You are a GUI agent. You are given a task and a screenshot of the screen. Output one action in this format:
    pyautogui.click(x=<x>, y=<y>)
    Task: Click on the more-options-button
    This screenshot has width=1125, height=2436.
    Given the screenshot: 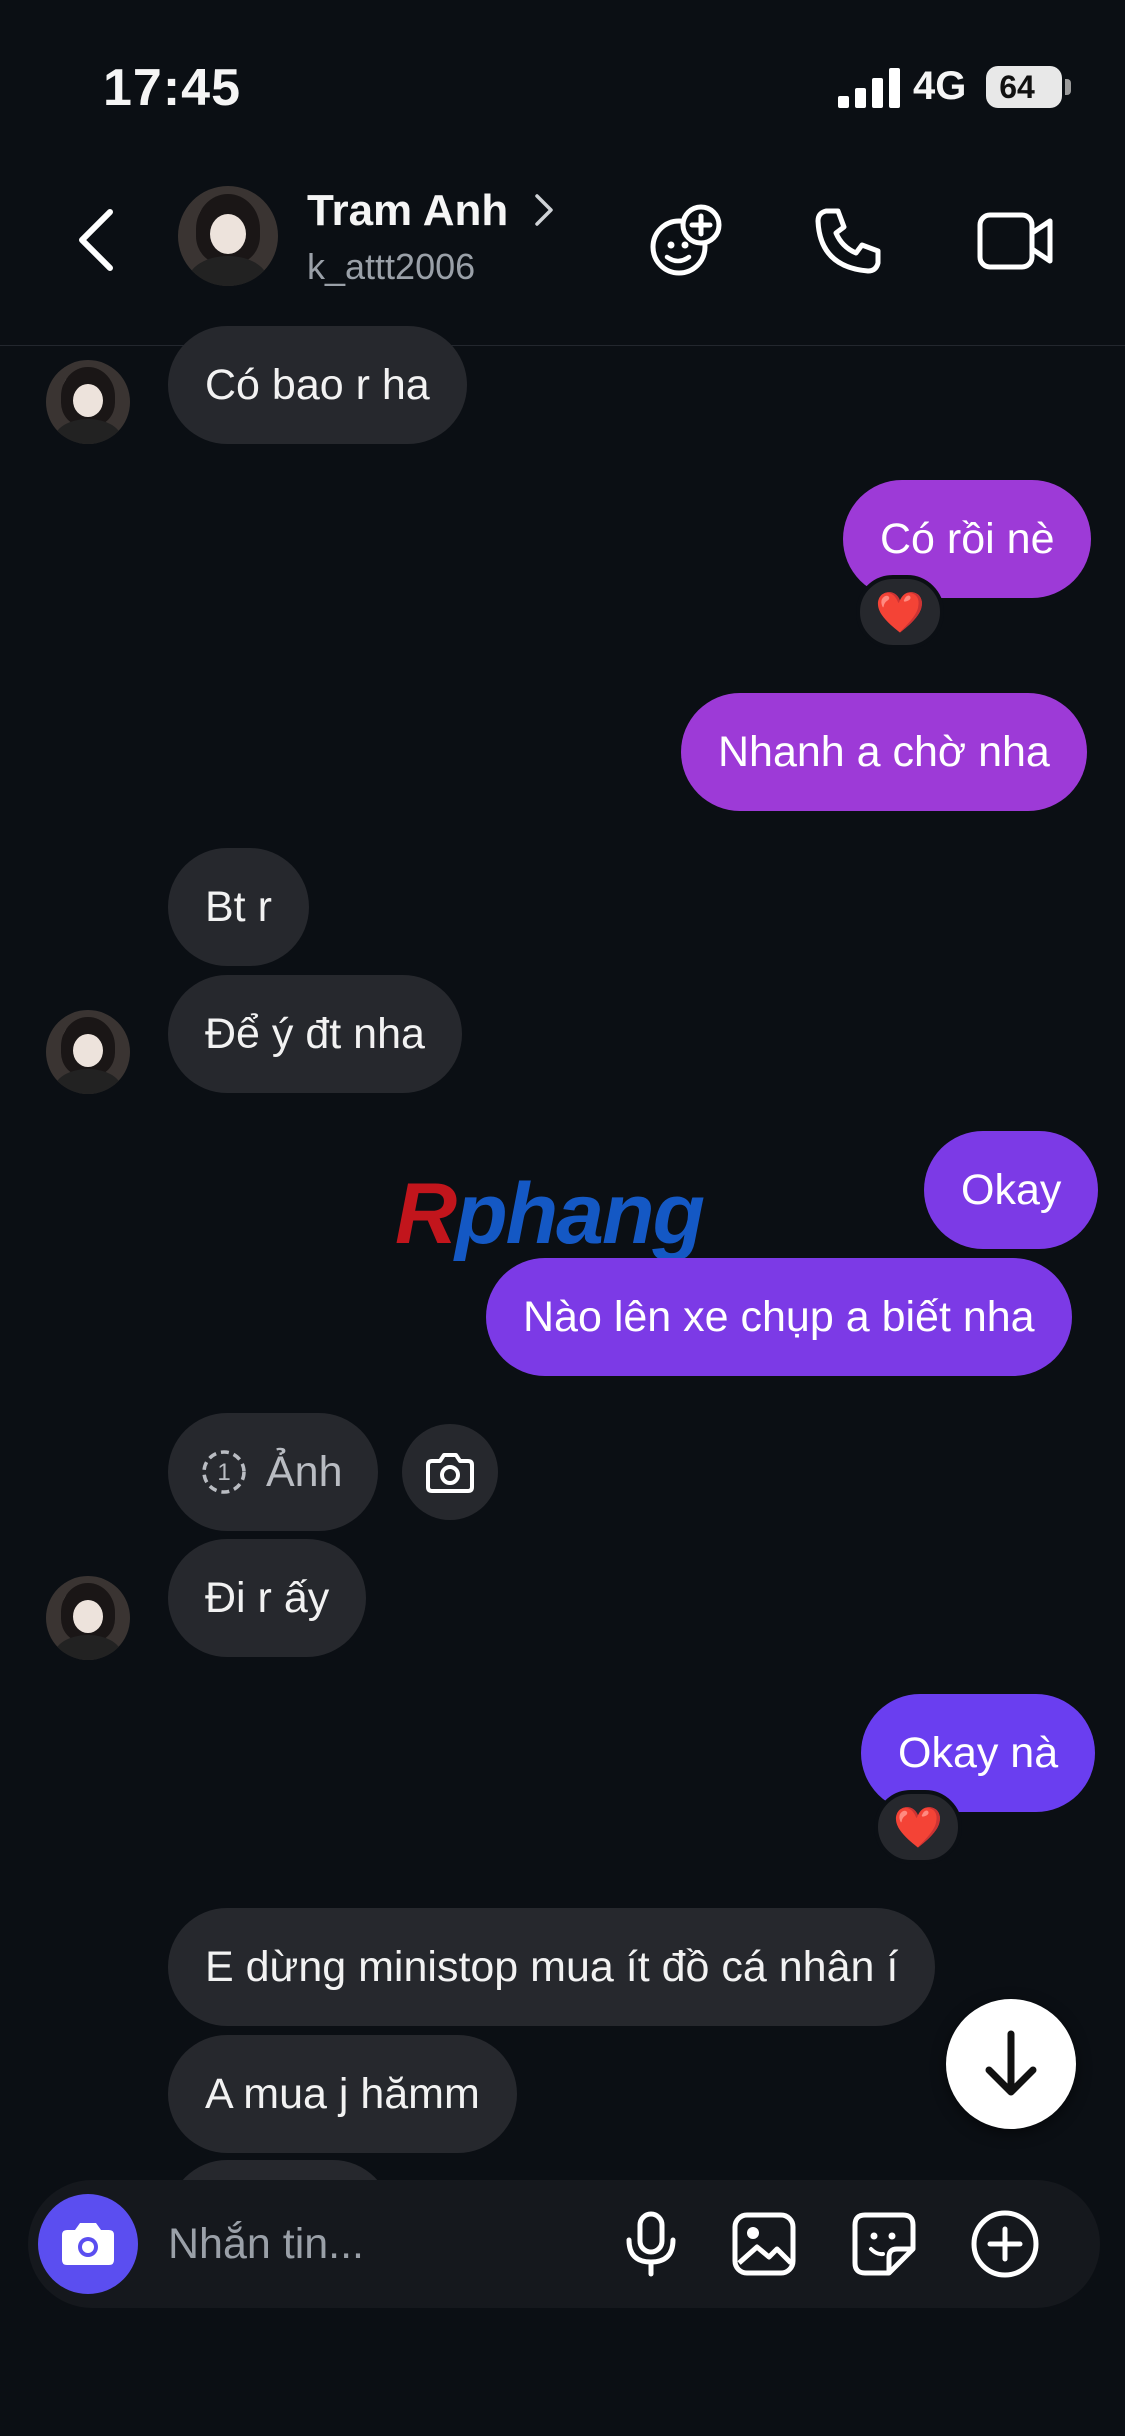 What is the action you would take?
    pyautogui.click(x=1005, y=2244)
    